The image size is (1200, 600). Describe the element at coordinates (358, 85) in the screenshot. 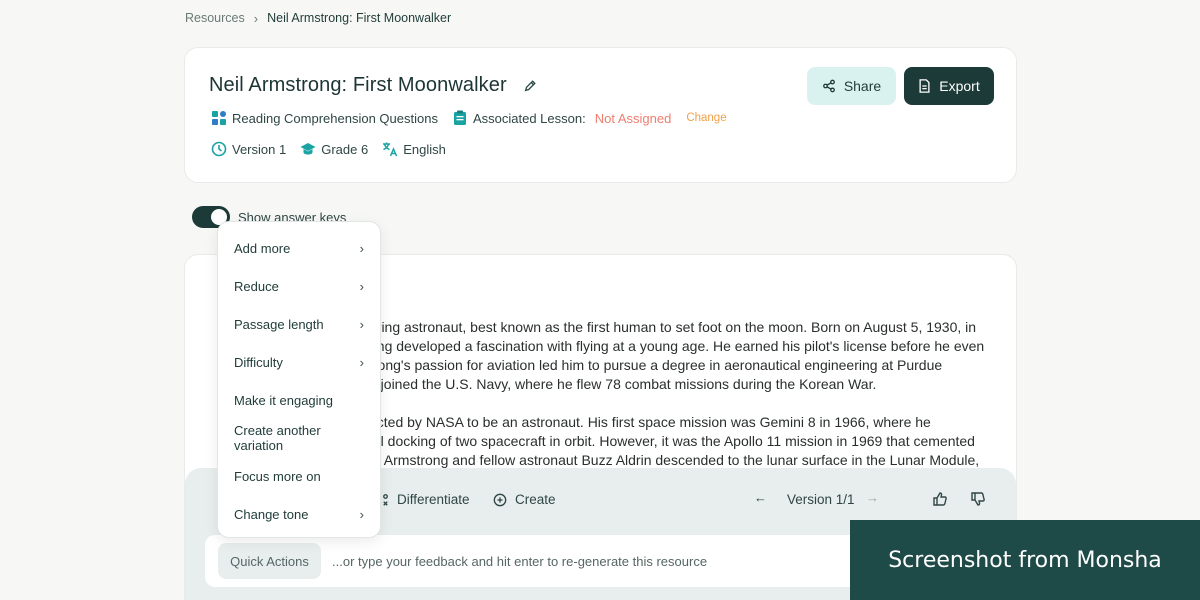

I see `page-title: Neil Armstrong: First Moonwalker` at that location.